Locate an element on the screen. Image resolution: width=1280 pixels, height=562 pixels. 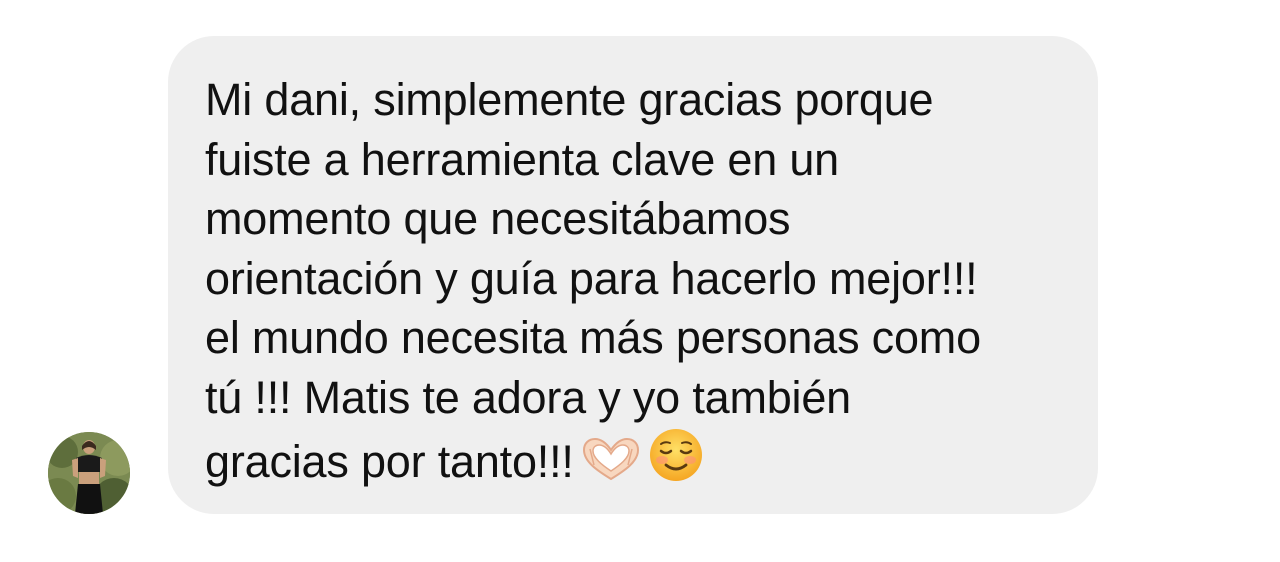
profile-photo is located at coordinates (89, 473).